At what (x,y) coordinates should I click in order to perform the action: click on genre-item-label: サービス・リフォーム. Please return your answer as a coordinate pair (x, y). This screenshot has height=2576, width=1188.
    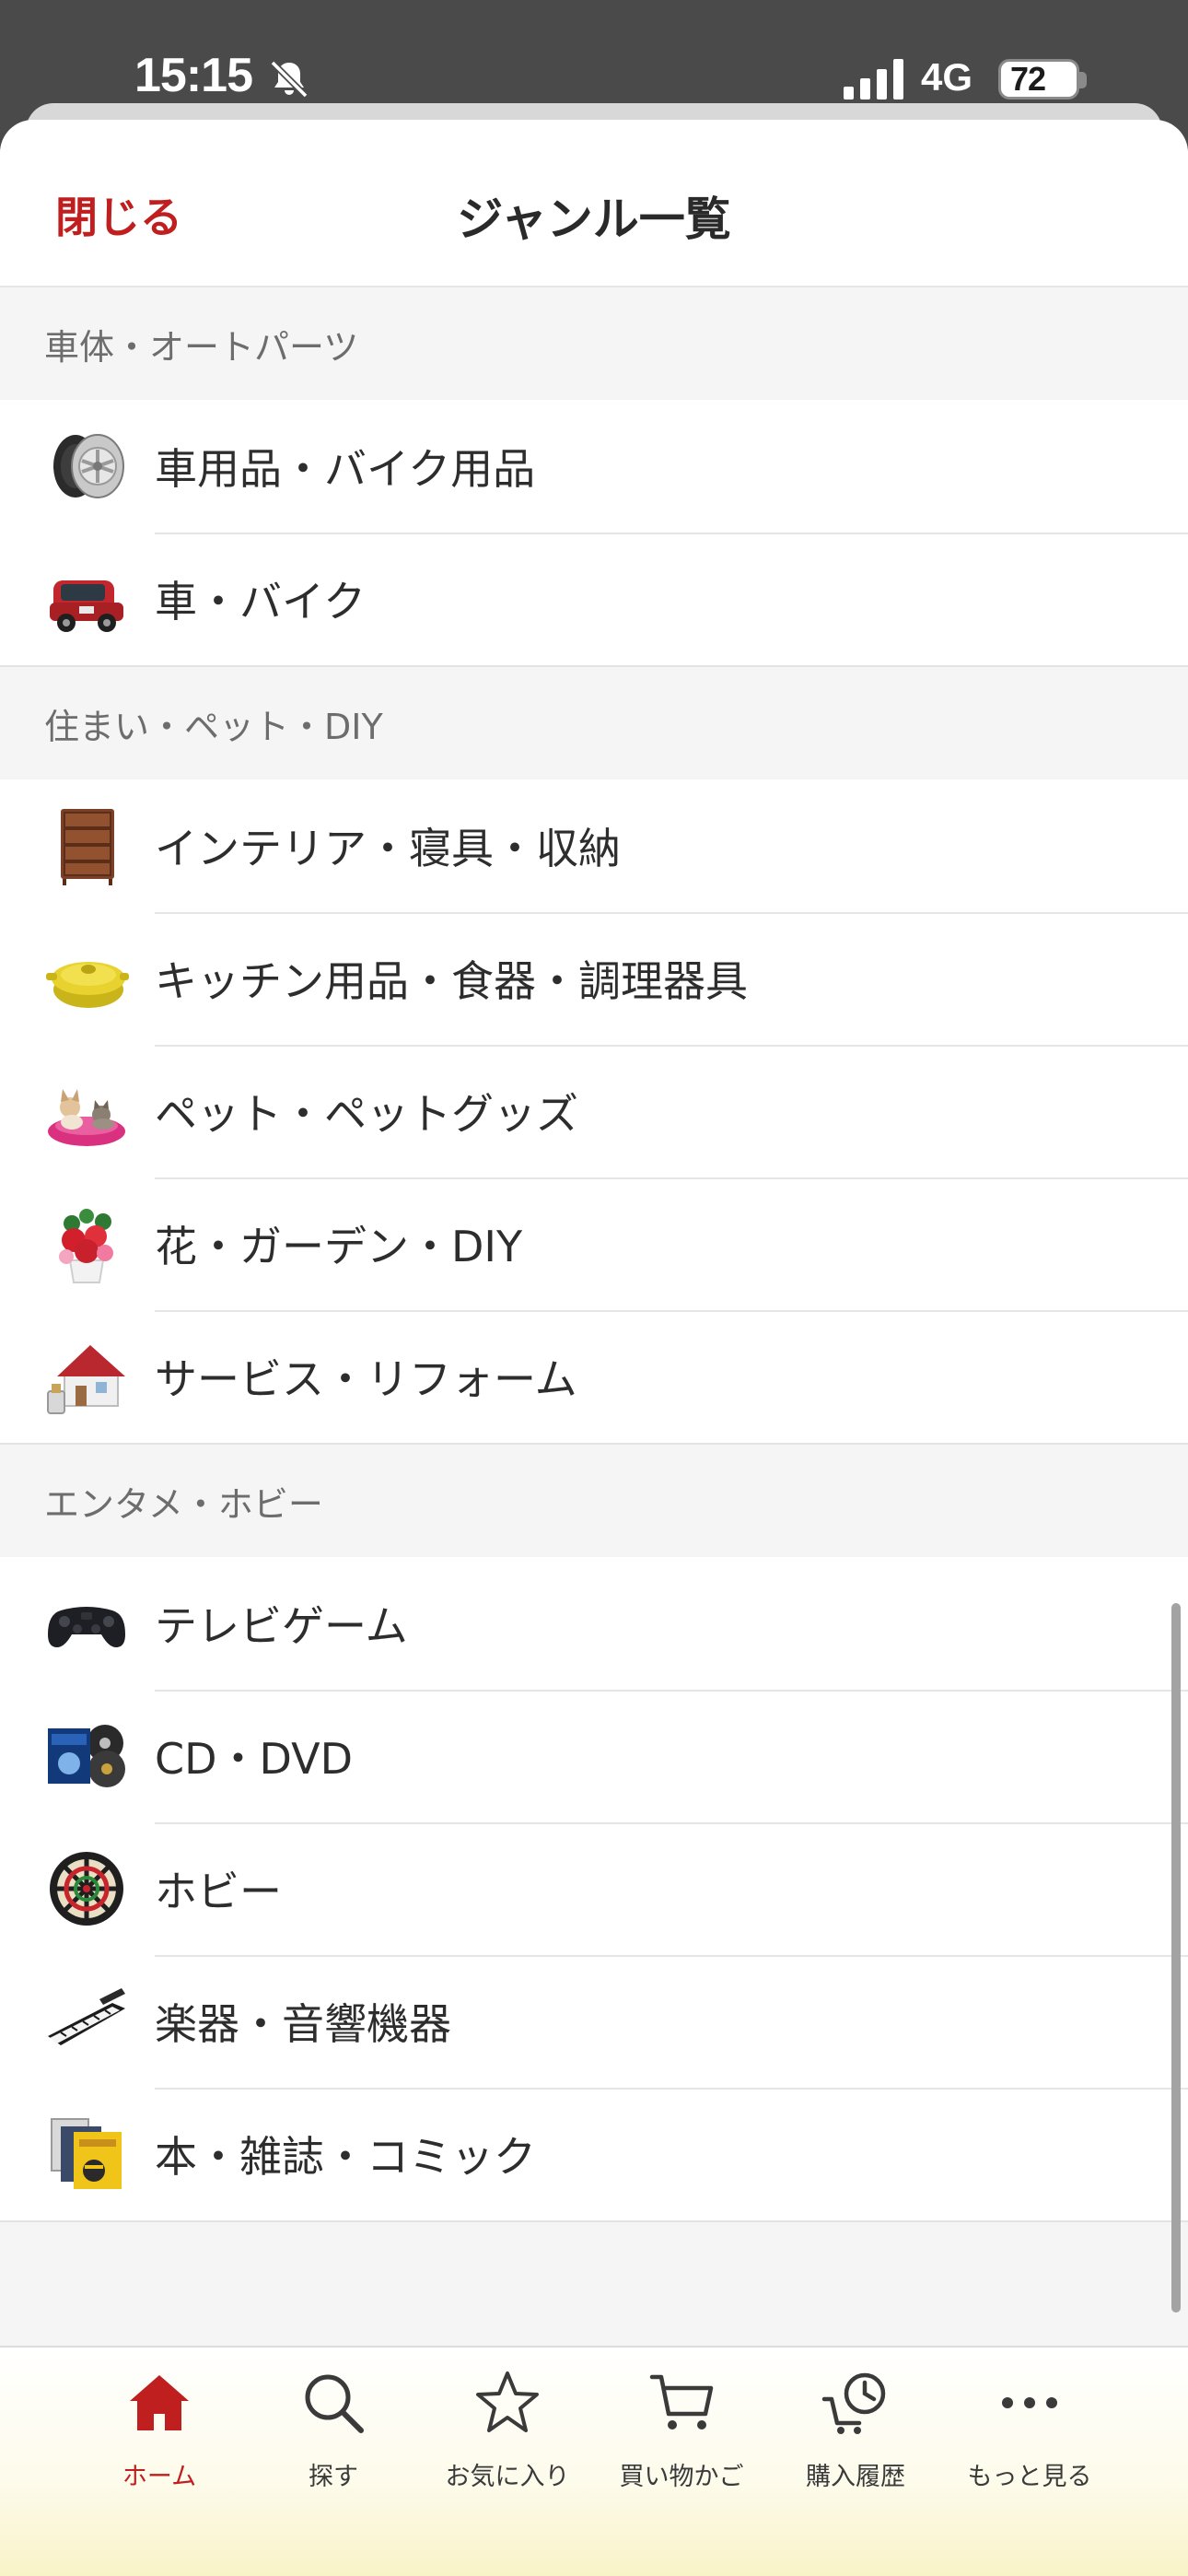
    Looking at the image, I should click on (366, 1379).